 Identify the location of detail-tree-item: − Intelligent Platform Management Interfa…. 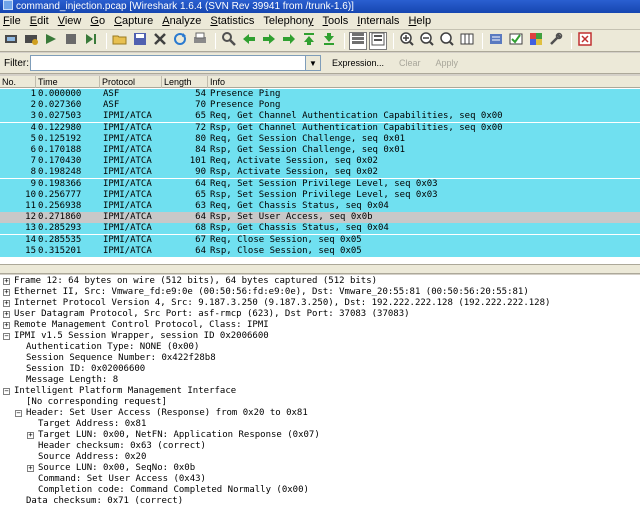
(320, 391).